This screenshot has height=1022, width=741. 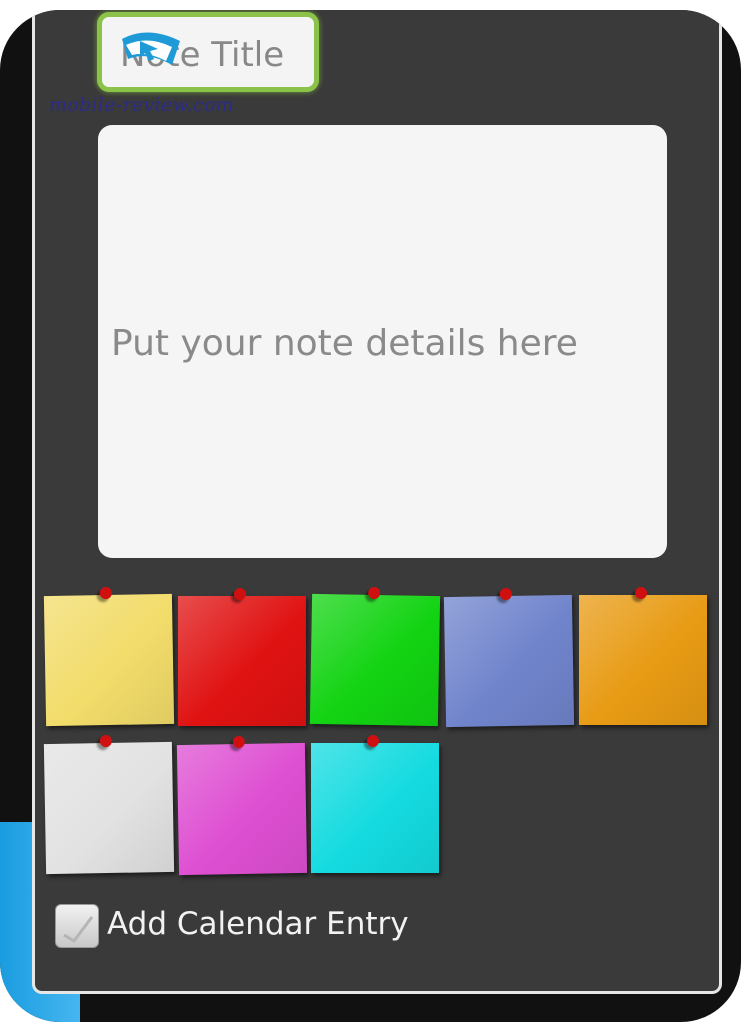 I want to click on color-swatch-red, so click(x=242, y=657).